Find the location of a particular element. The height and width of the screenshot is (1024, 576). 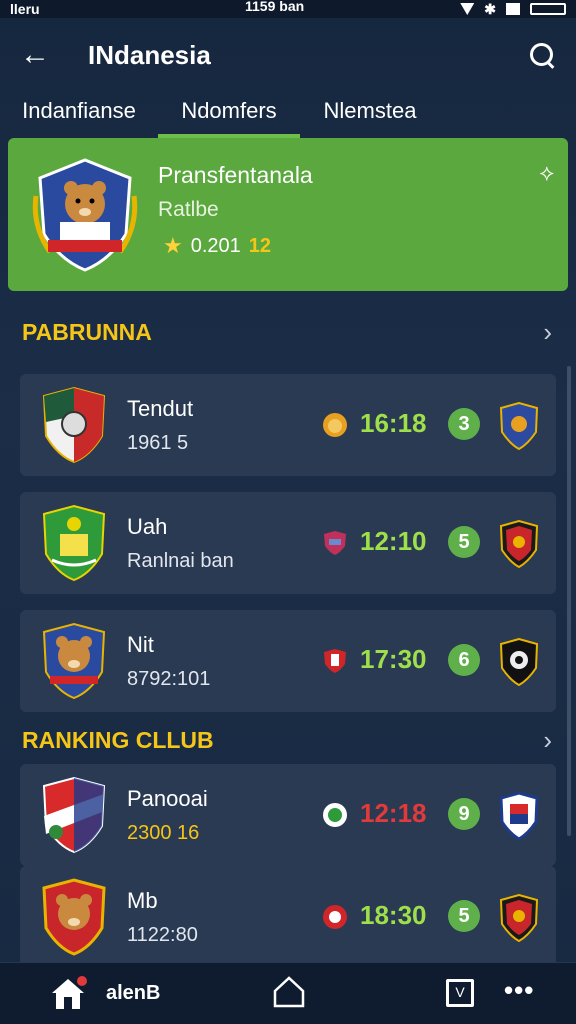

search-icon is located at coordinates (542, 55).